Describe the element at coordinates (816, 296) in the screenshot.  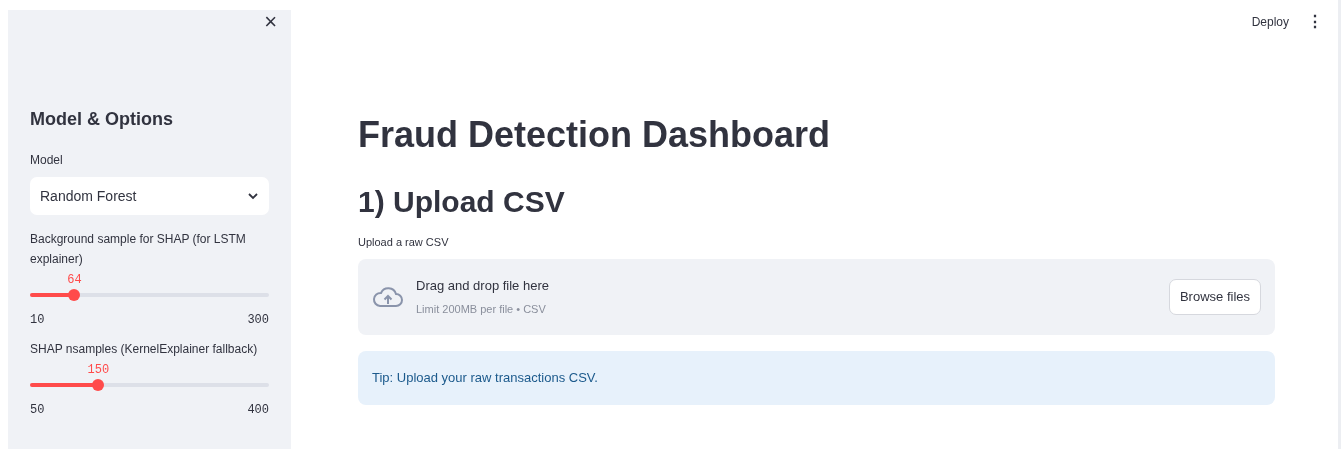
I see `file-dropzone: Drag and drop file here Limit 200MB per file • CSV Browse files` at that location.